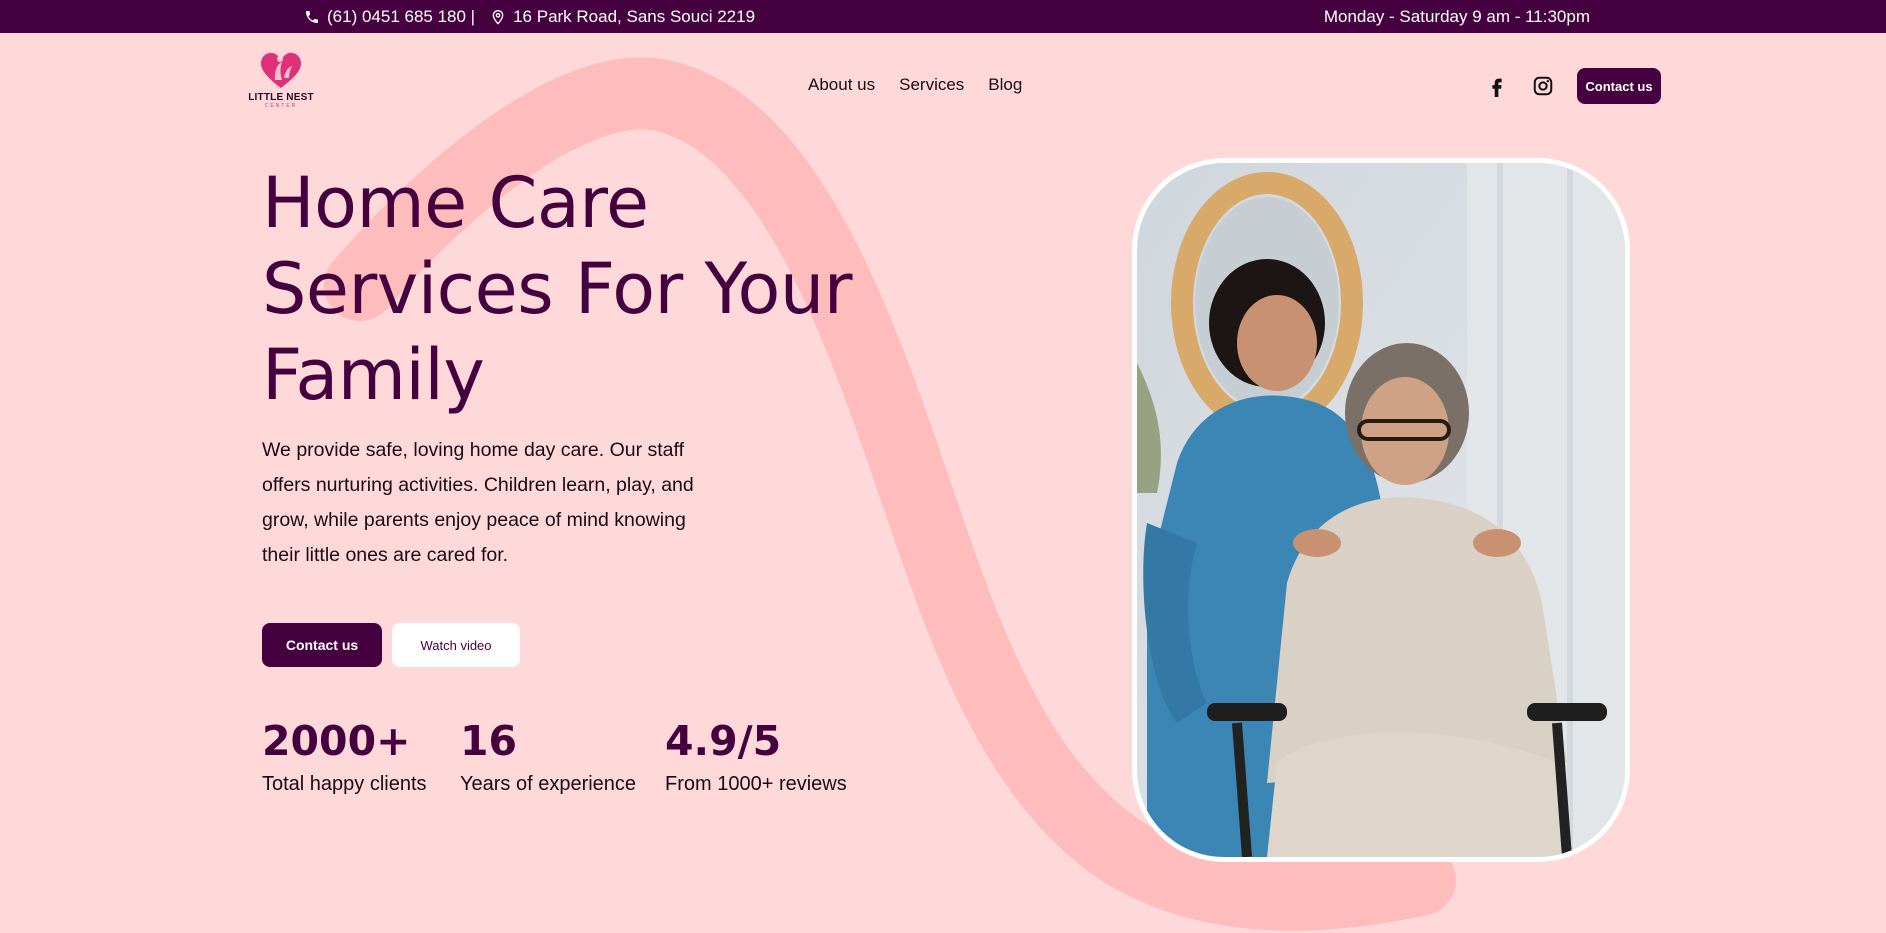  Describe the element at coordinates (455, 203) in the screenshot. I see `hero-title-line-1: Home Care` at that location.